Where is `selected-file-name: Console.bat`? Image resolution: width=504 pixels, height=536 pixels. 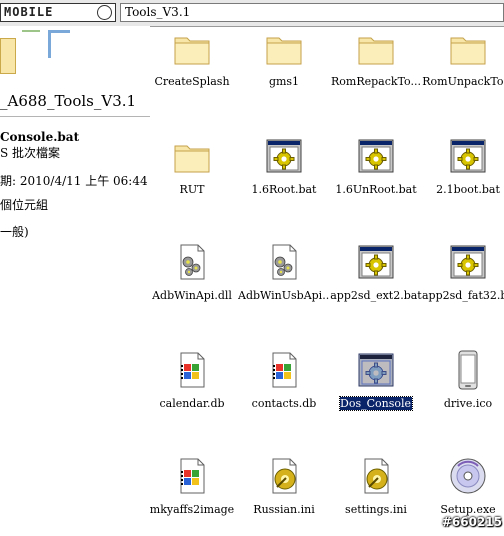 selected-file-name: Console.bat is located at coordinates (40, 137).